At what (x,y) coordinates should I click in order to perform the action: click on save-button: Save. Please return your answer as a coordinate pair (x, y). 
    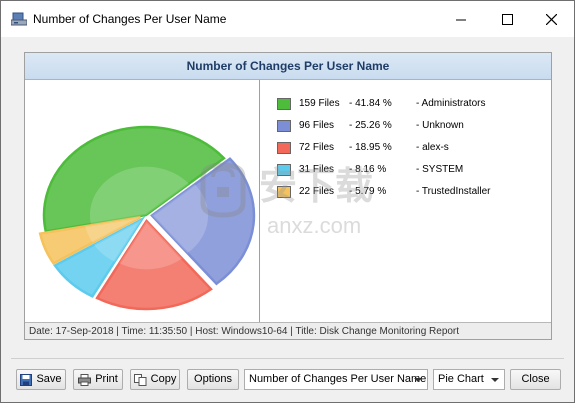
    Looking at the image, I should click on (41, 379).